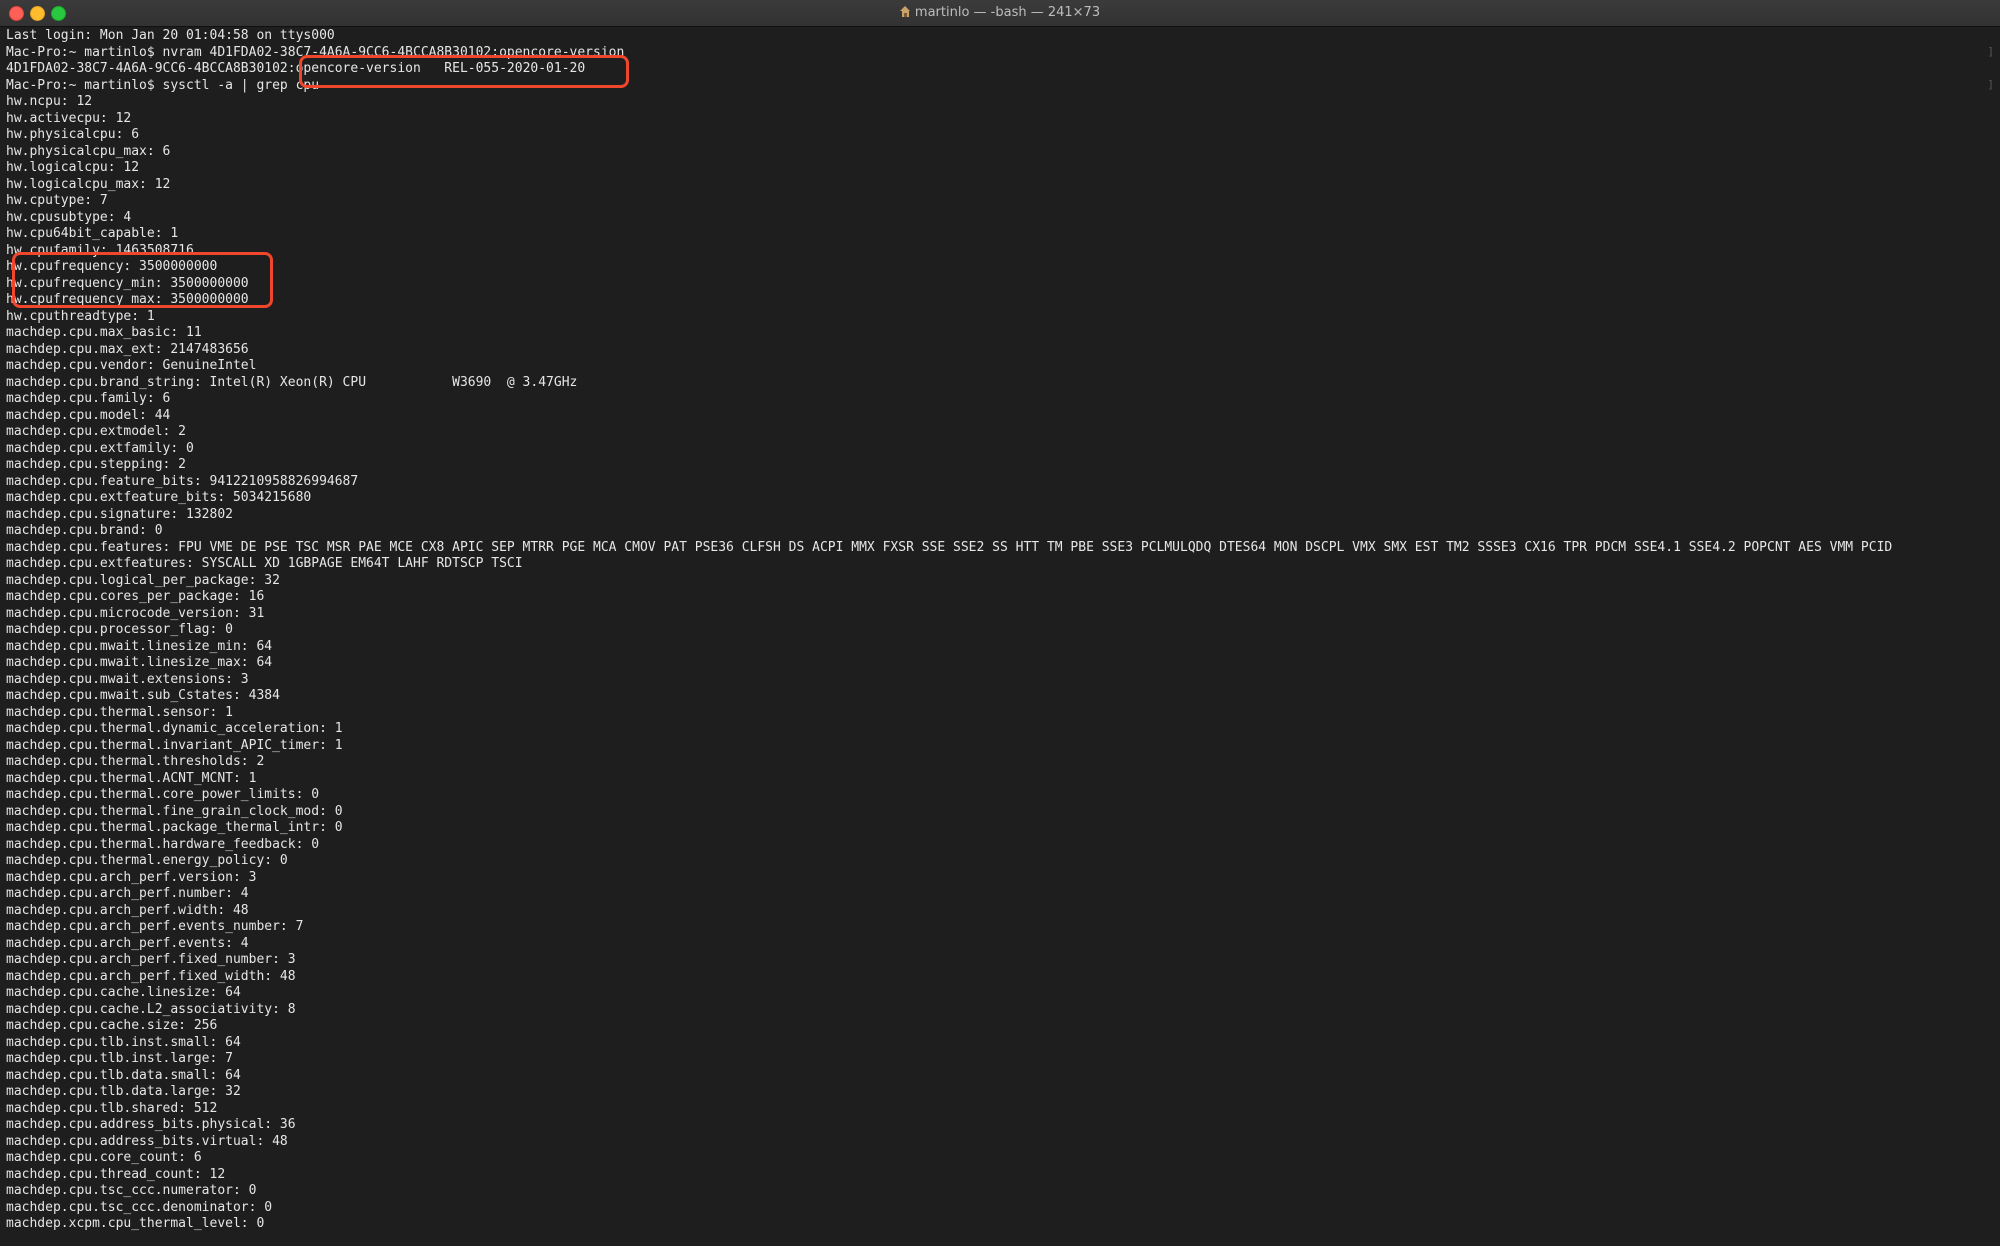 The height and width of the screenshot is (1246, 2000). What do you see at coordinates (88, 151) in the screenshot?
I see `terminal-line: hw.physicalcpu_max: 6` at bounding box center [88, 151].